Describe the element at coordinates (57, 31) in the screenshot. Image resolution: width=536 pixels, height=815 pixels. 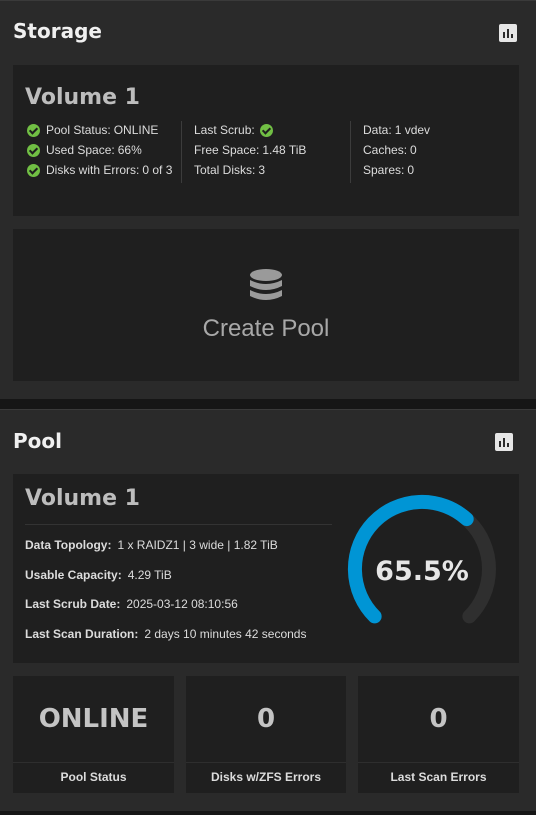
I see `storage-title: Storage` at that location.